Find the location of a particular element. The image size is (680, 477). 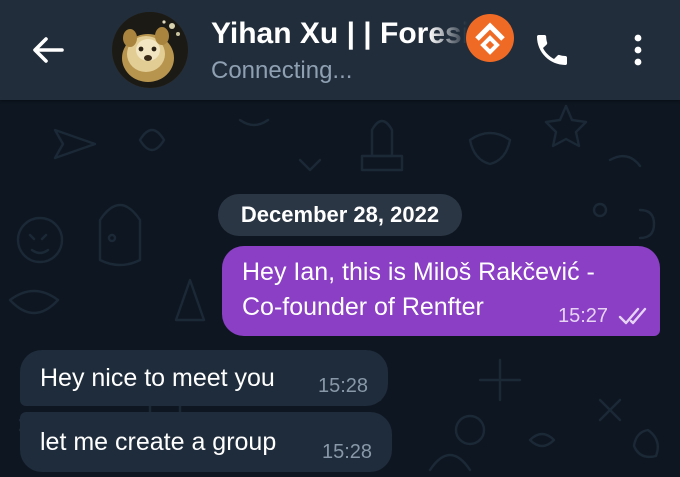

more-options-button is located at coordinates (638, 50).